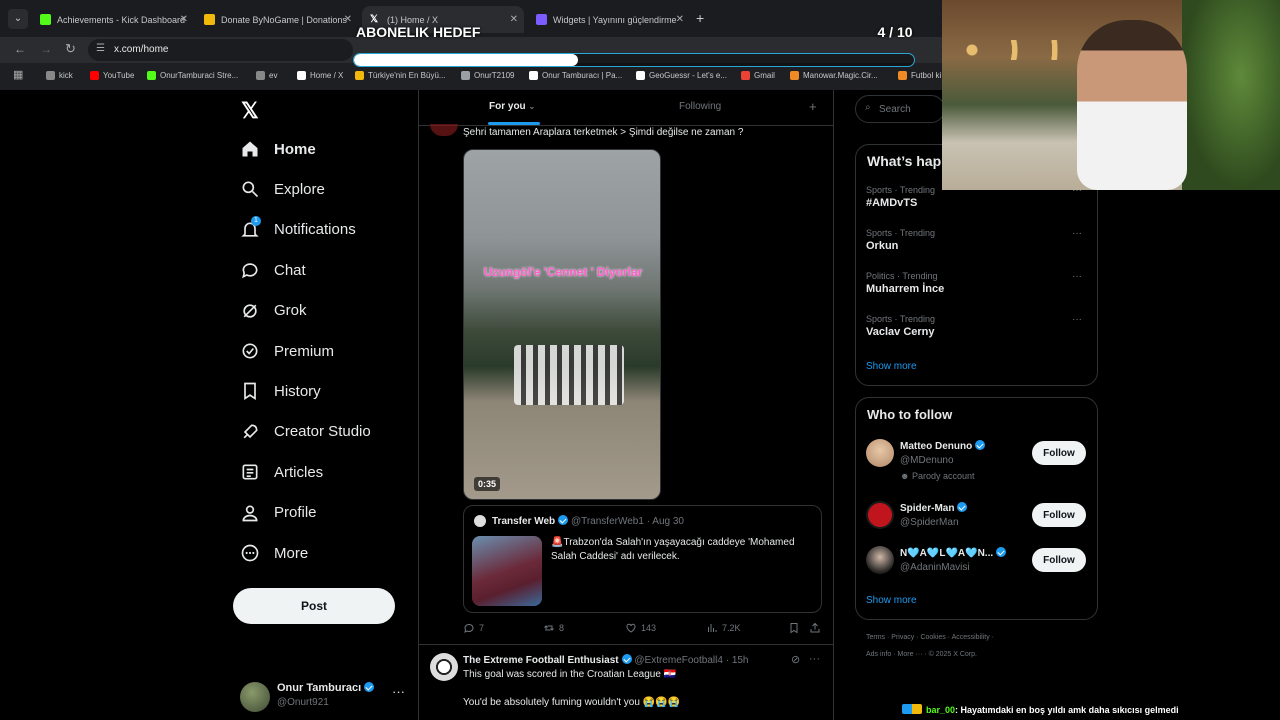 This screenshot has height=720, width=1280. What do you see at coordinates (46, 49) in the screenshot?
I see `forward-icon: →` at bounding box center [46, 49].